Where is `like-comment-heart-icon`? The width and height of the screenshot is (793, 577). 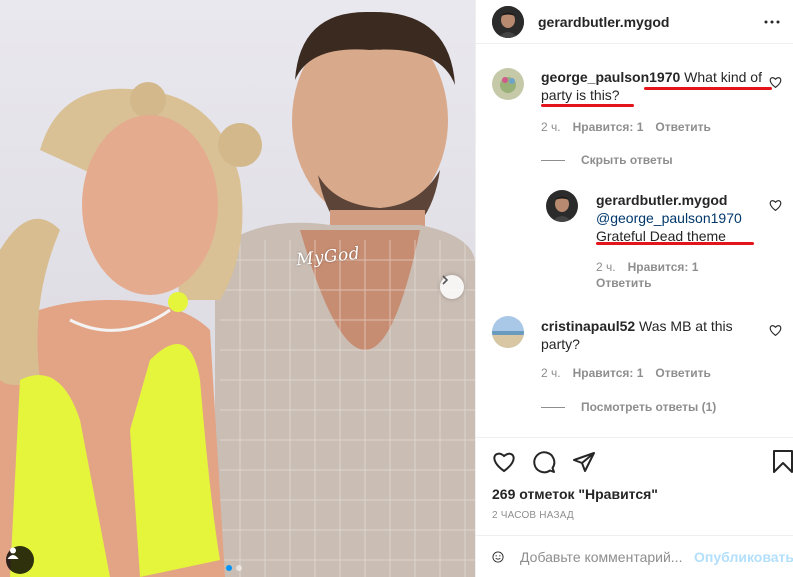 like-comment-heart-icon is located at coordinates (775, 330).